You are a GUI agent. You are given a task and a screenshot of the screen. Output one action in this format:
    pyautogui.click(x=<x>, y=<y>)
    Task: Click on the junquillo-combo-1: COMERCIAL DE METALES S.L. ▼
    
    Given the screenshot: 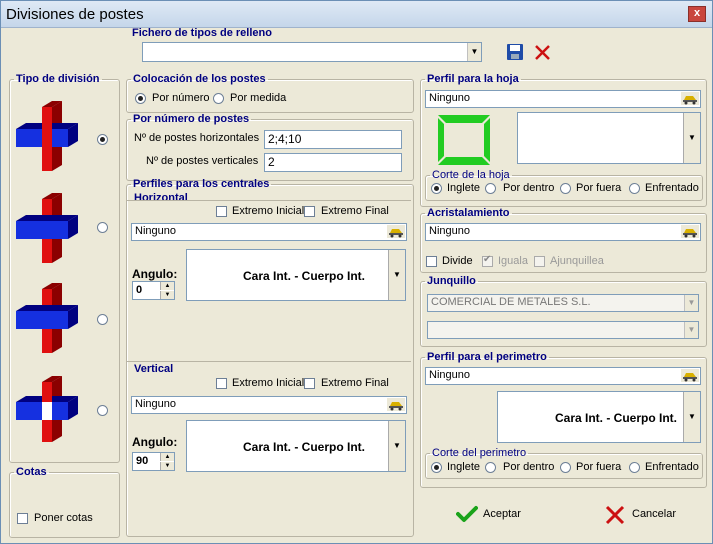 What is the action you would take?
    pyautogui.click(x=563, y=303)
    